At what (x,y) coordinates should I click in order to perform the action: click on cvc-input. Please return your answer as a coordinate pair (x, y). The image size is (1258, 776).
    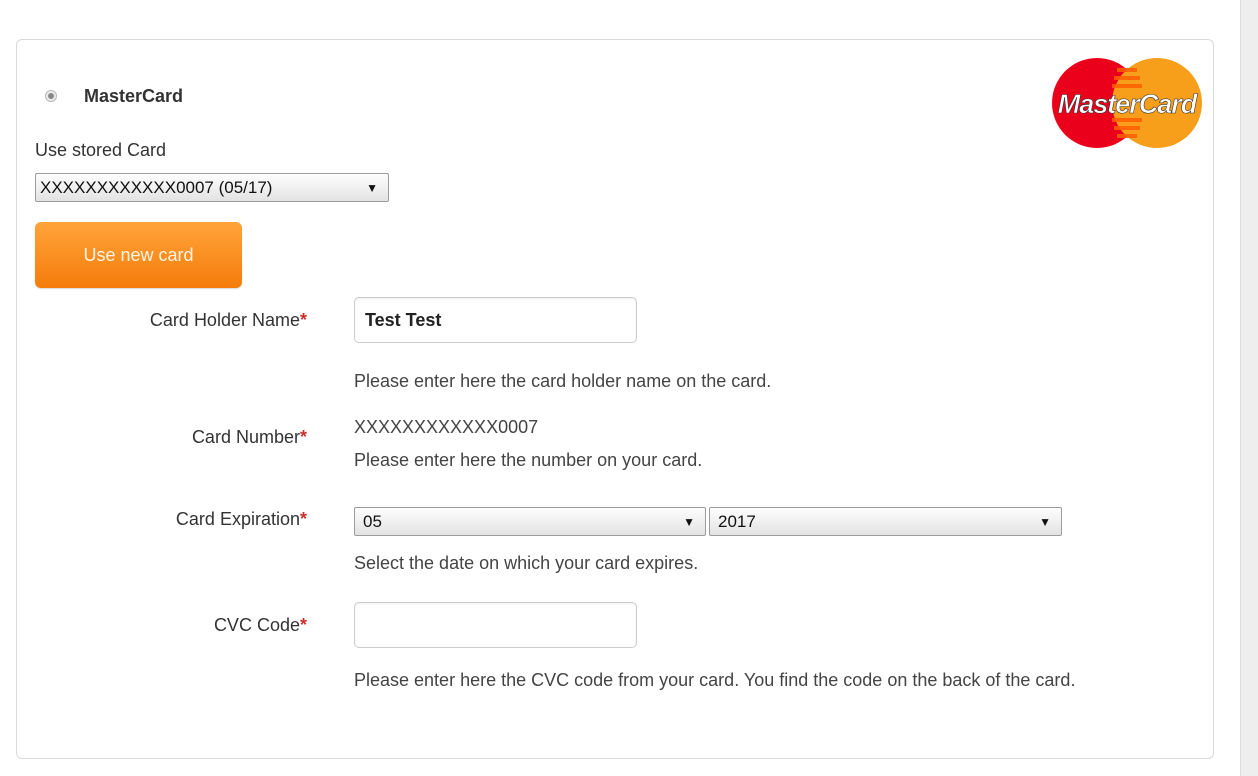
    Looking at the image, I should click on (495, 625).